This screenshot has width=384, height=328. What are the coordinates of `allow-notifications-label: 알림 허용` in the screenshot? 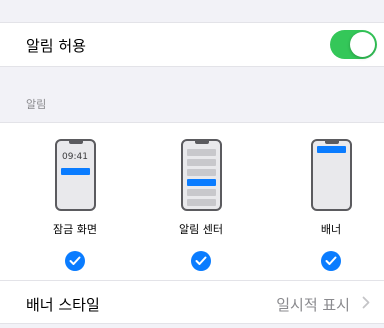 It's located at (56, 46).